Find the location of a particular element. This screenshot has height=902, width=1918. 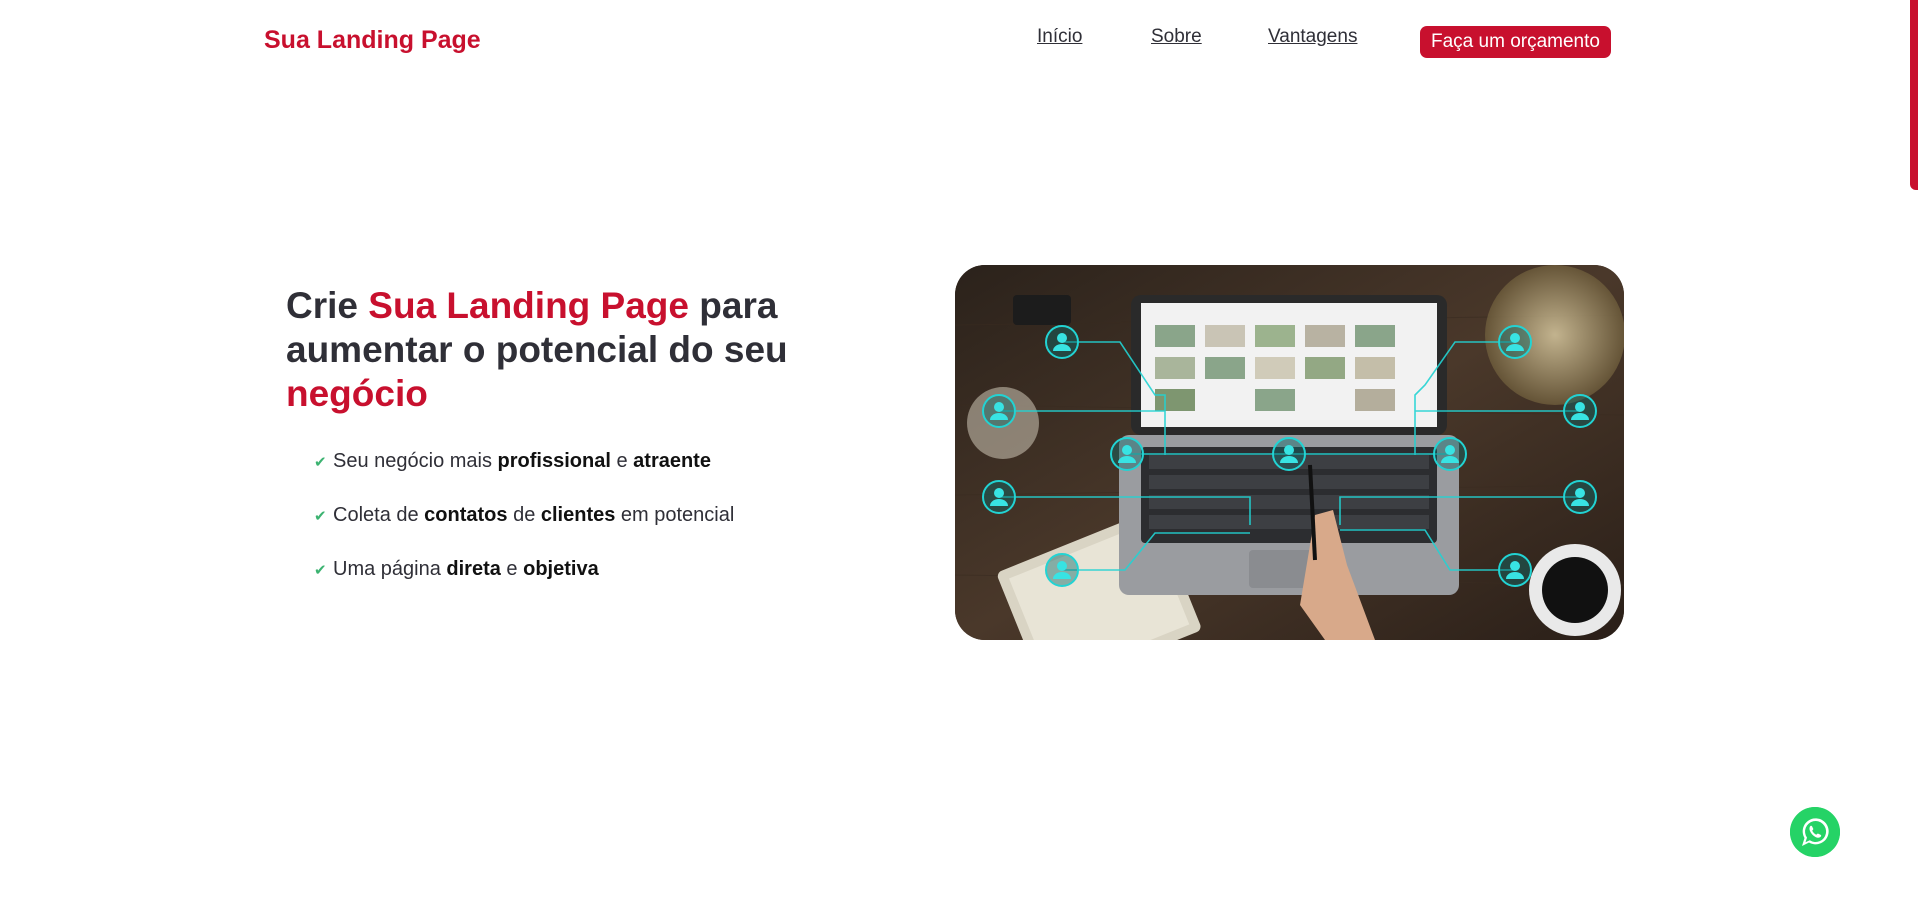

benefit-text-part: Coleta de is located at coordinates (379, 515).